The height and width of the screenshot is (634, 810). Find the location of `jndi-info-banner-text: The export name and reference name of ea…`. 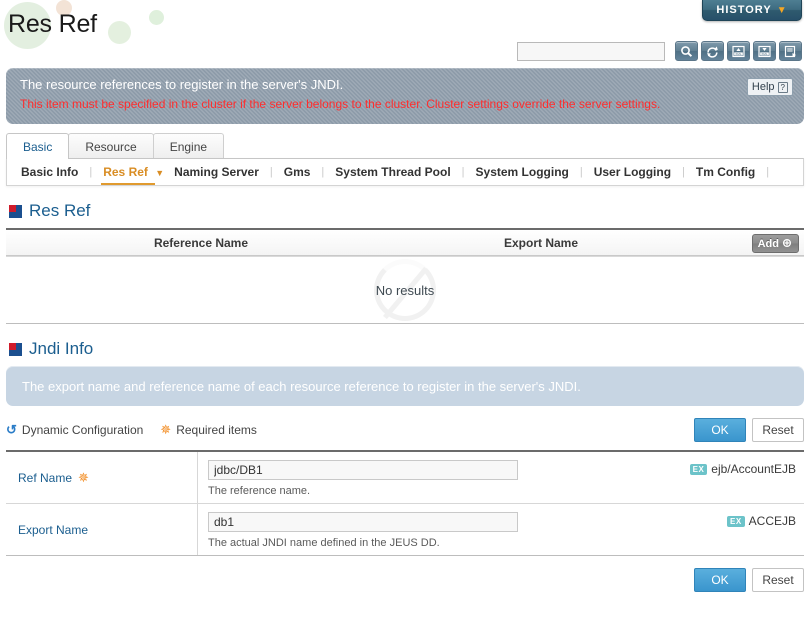

jndi-info-banner-text: The export name and reference name of ea… is located at coordinates (301, 386).